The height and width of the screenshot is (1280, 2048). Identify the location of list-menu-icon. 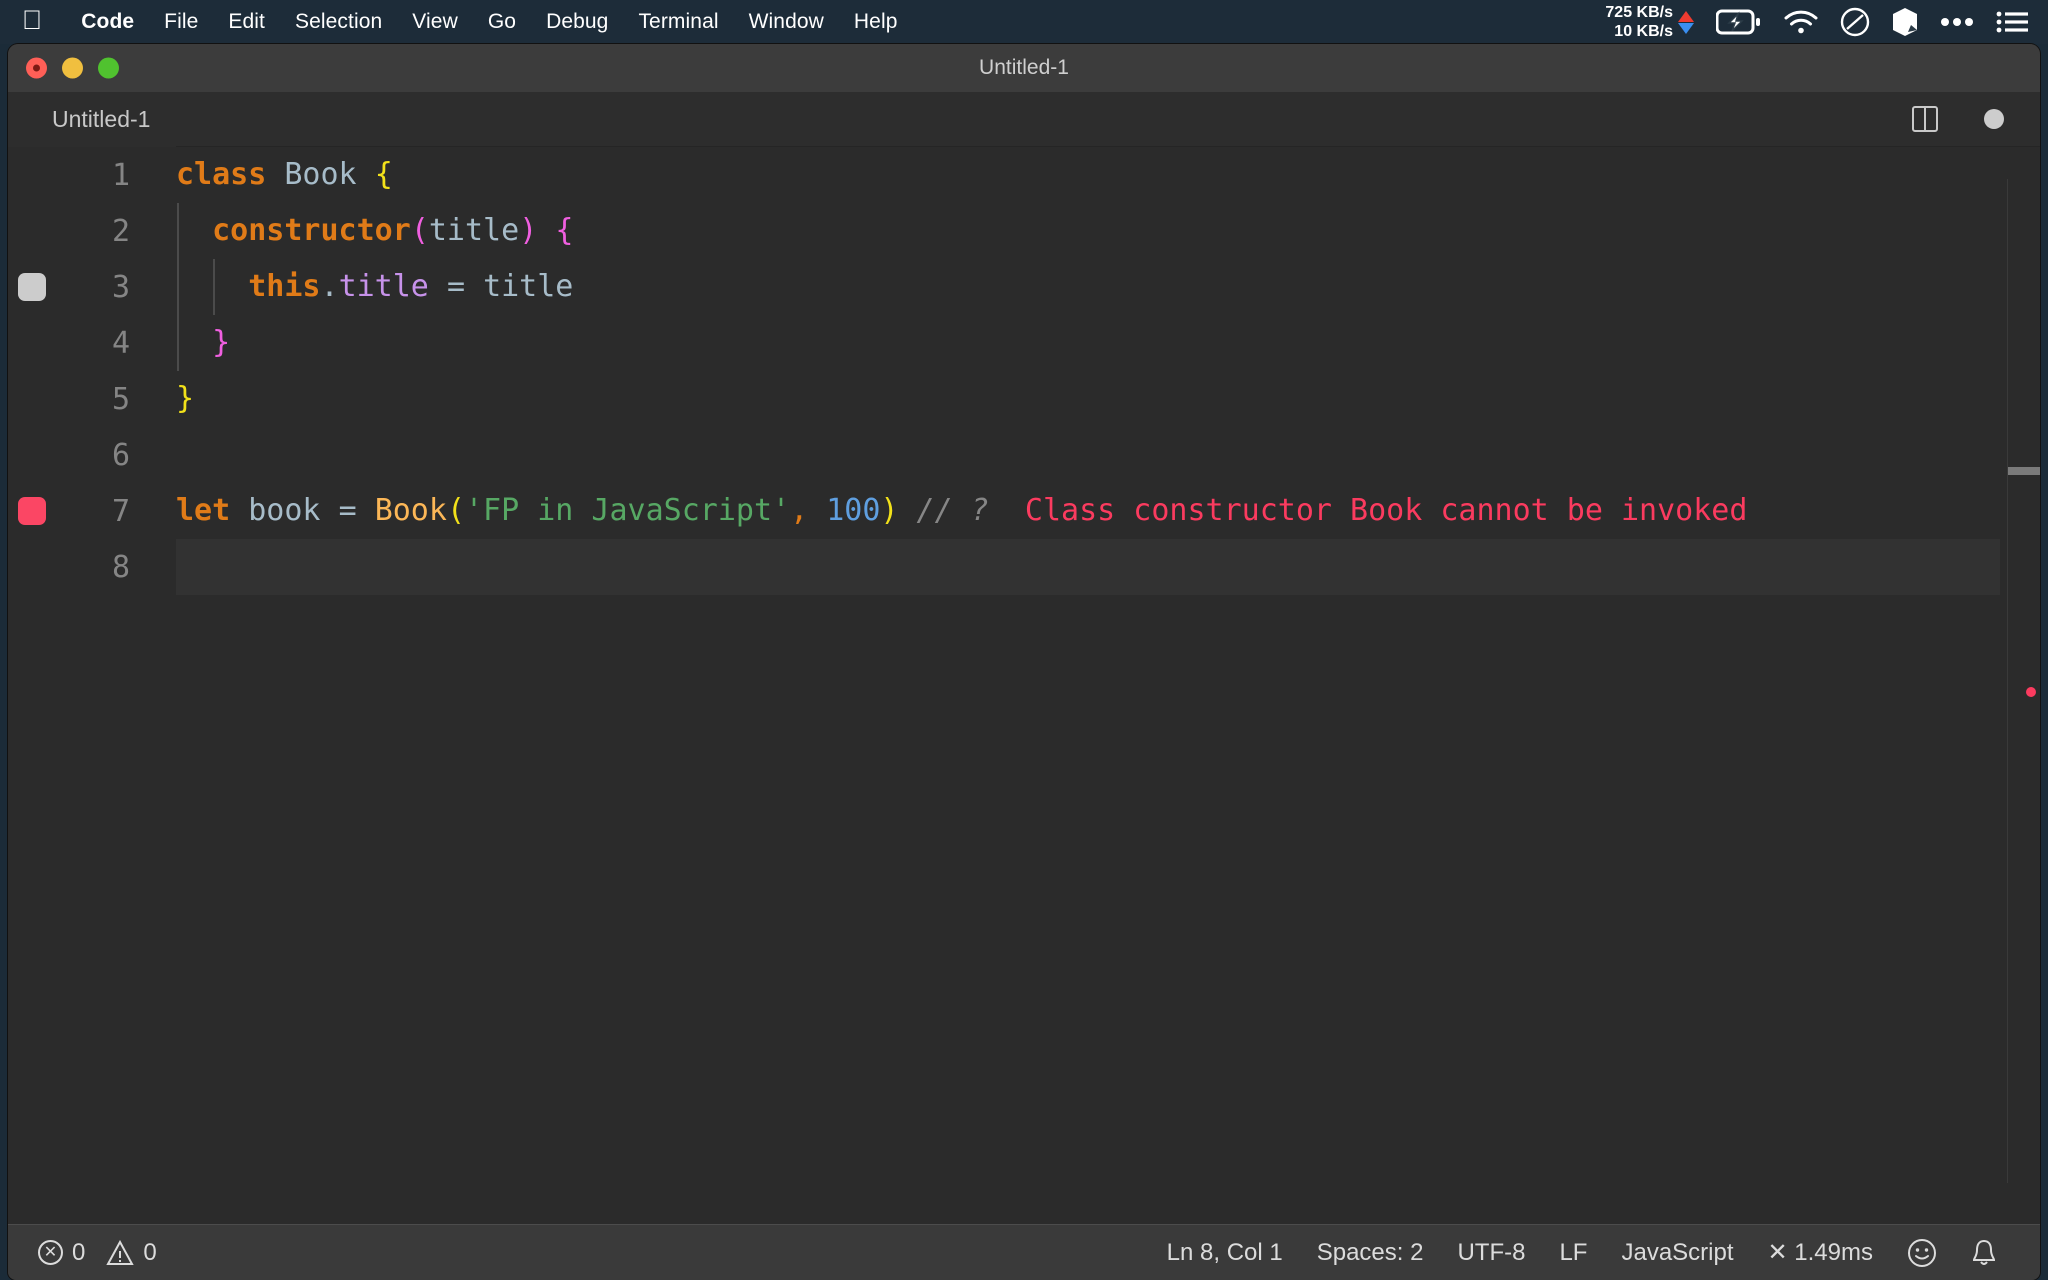
(2012, 22).